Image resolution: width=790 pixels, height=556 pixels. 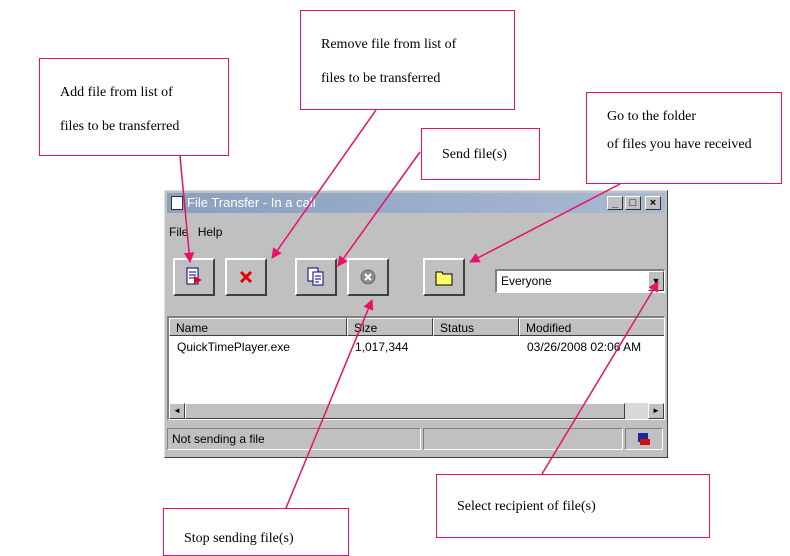 I want to click on callout-folder-line-1: Go to the folder, so click(x=652, y=116).